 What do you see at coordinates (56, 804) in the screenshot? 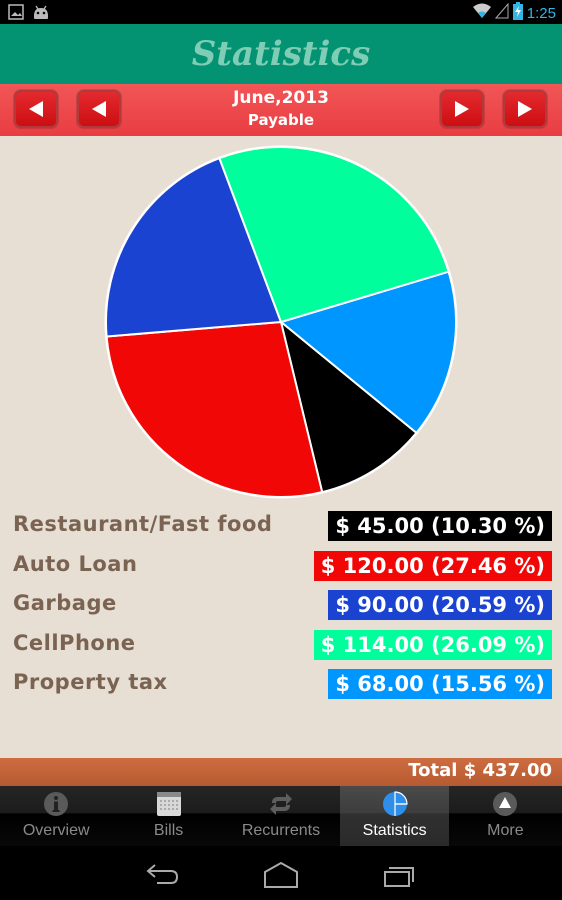
I see `info-icon` at bounding box center [56, 804].